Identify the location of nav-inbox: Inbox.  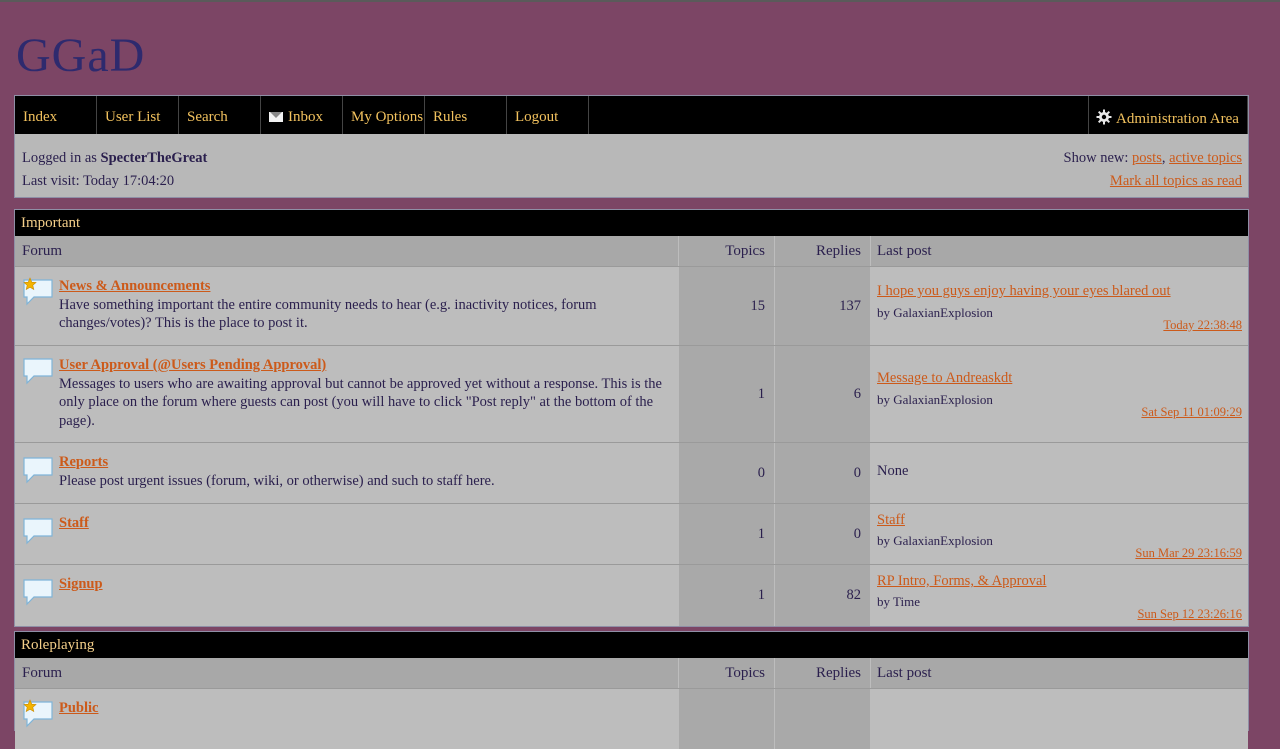
(302, 115).